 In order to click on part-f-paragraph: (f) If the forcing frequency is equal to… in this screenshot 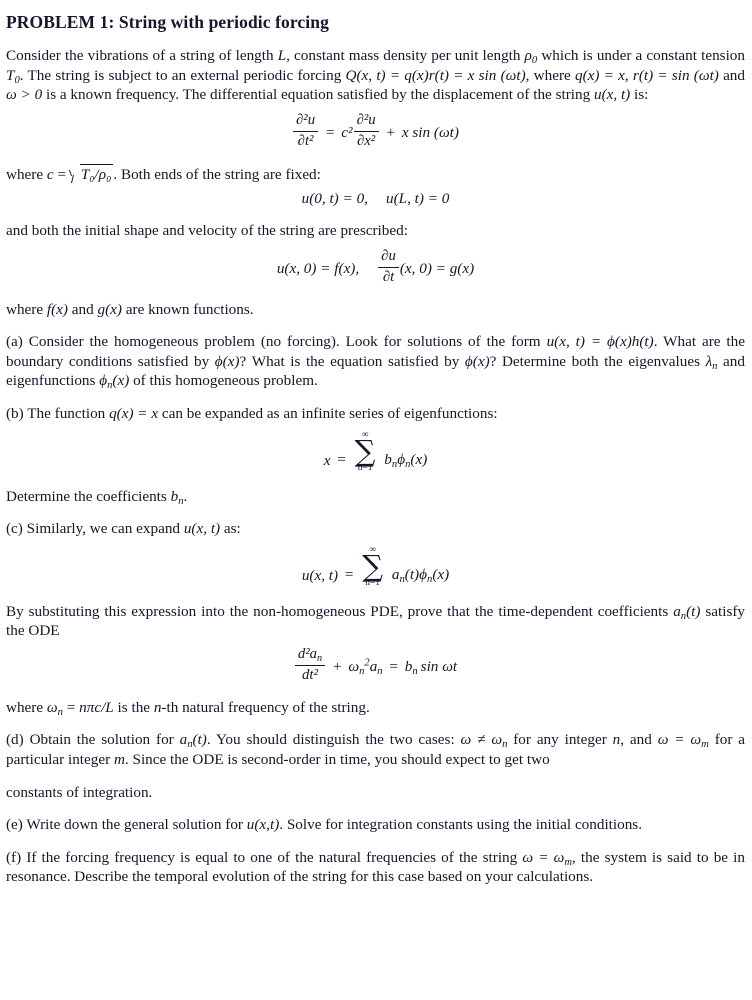, I will do `click(375, 867)`.